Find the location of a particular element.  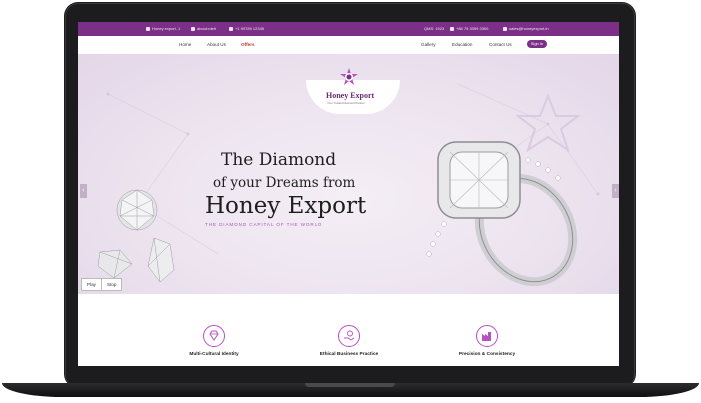

logo-emblem is located at coordinates (349, 77).